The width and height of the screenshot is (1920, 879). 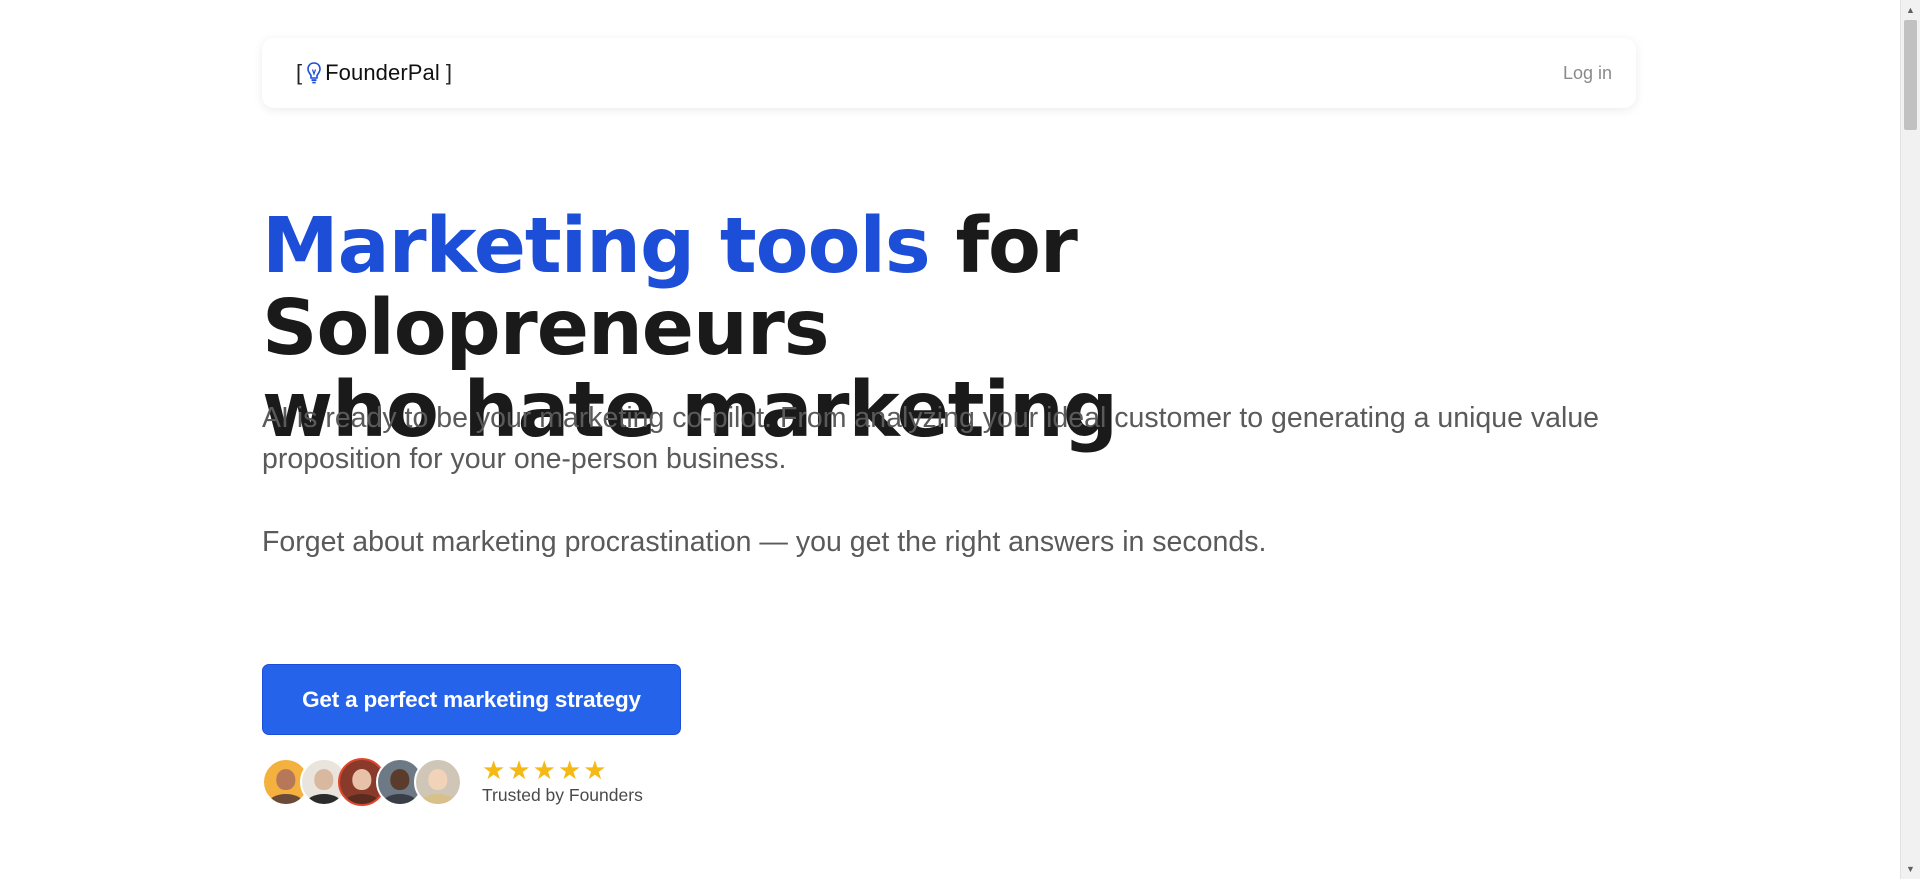 I want to click on scrollbar-thumb, so click(x=1910, y=75).